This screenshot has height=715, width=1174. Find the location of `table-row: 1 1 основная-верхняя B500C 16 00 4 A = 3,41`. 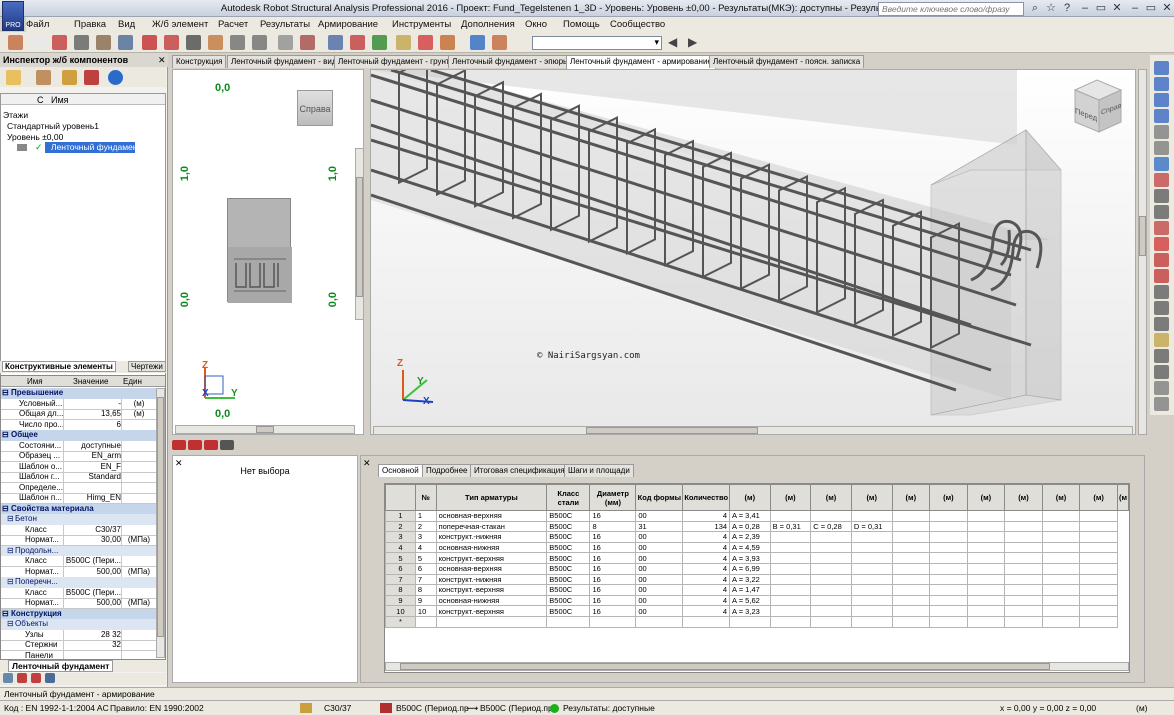

table-row: 1 1 основная-верхняя B500C 16 00 4 A = 3,41 is located at coordinates (757, 516).